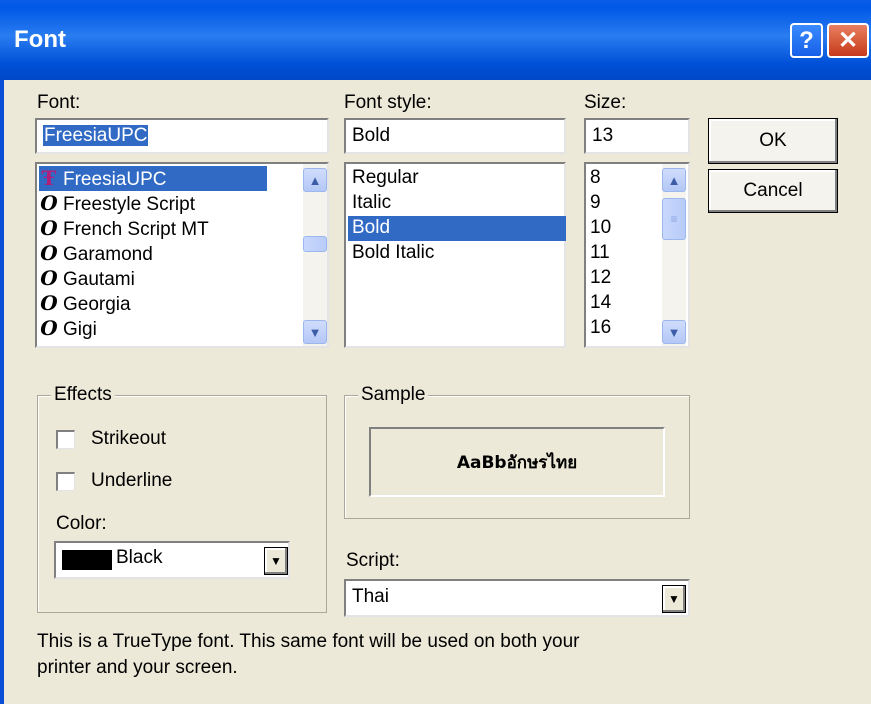 This screenshot has height=704, width=871. I want to click on window-title: Font, so click(40, 39).